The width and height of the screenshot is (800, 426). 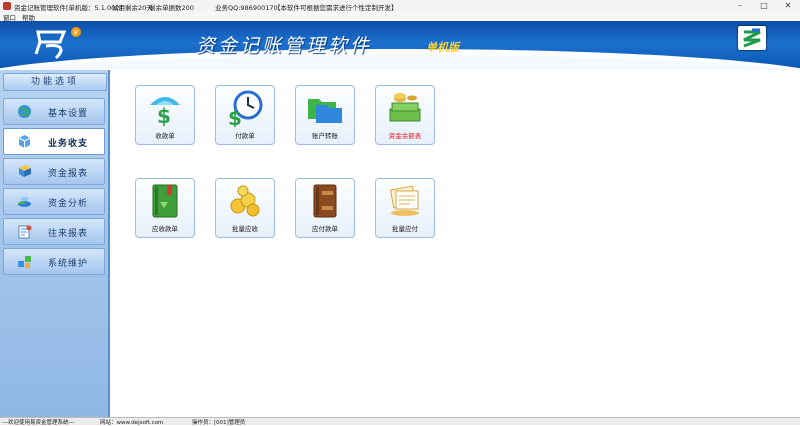 I want to click on dollar-umbrella-icon: $, so click(x=165, y=112).